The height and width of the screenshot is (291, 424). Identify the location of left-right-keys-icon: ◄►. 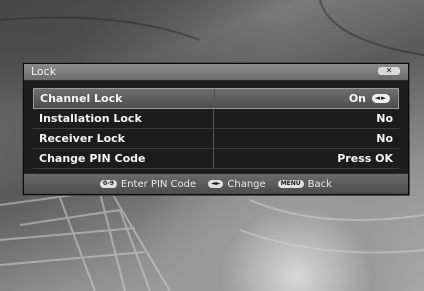
(216, 184).